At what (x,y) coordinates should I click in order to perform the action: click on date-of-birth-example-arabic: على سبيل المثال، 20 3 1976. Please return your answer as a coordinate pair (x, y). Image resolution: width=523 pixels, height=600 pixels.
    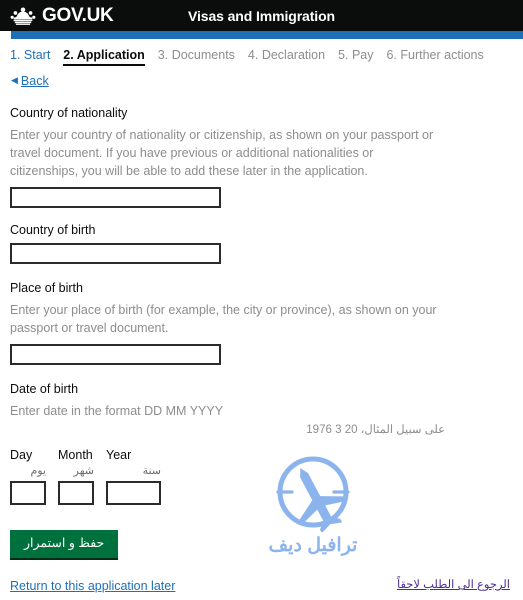
    Looking at the image, I should click on (375, 430).